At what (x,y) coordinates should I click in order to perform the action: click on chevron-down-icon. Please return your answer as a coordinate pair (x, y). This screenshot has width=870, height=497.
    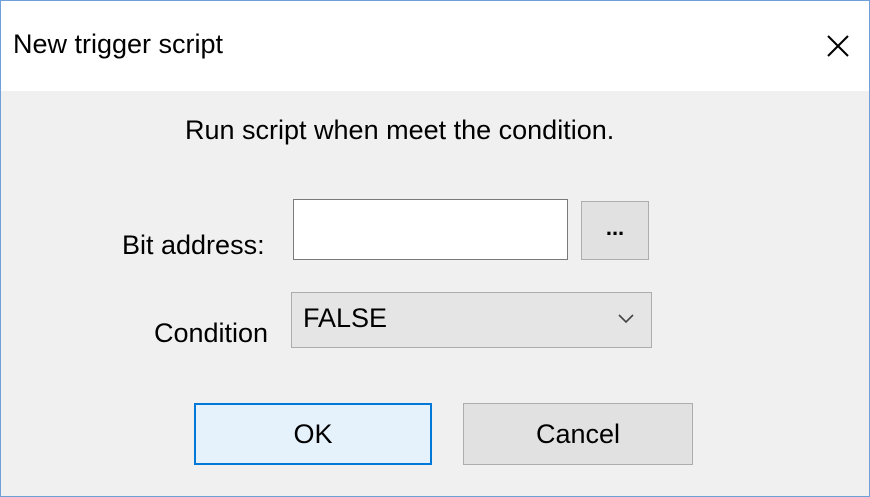
    Looking at the image, I should click on (626, 319).